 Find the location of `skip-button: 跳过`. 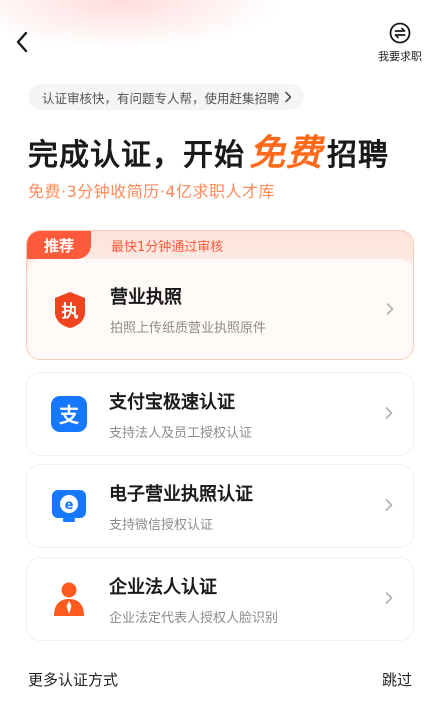

skip-button: 跳过 is located at coordinates (397, 679).